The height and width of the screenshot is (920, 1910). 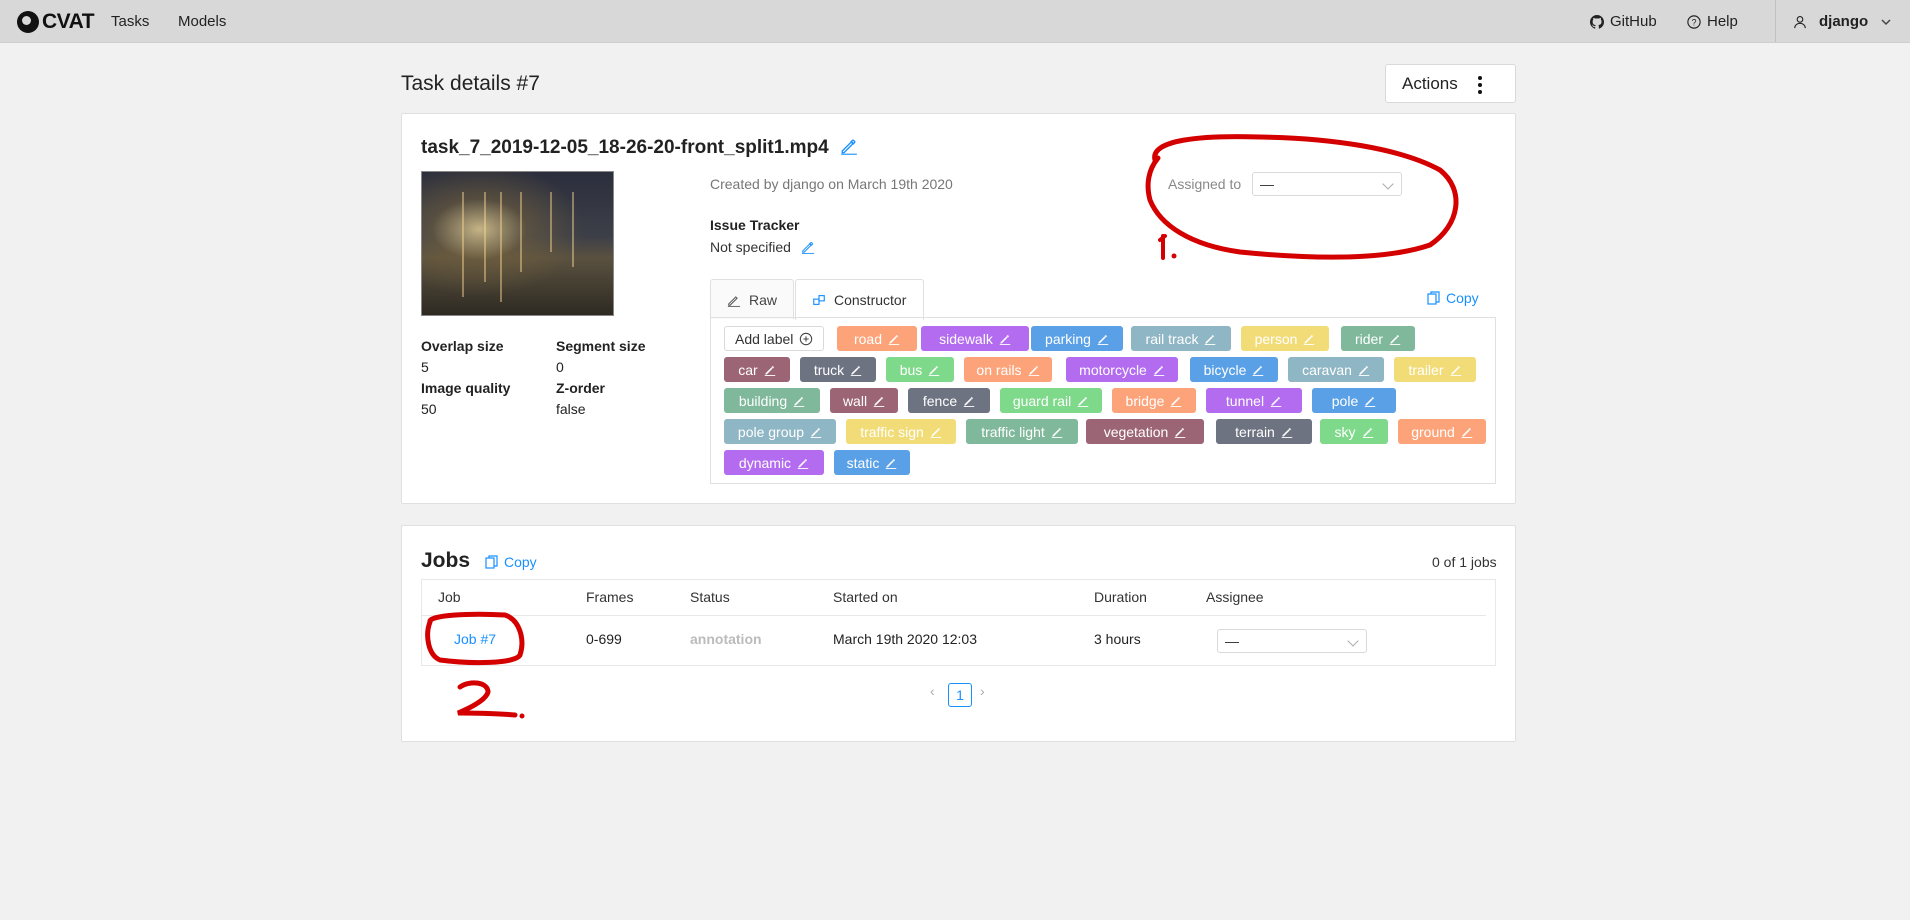 I want to click on tab-constructor: Constructor, so click(x=859, y=299).